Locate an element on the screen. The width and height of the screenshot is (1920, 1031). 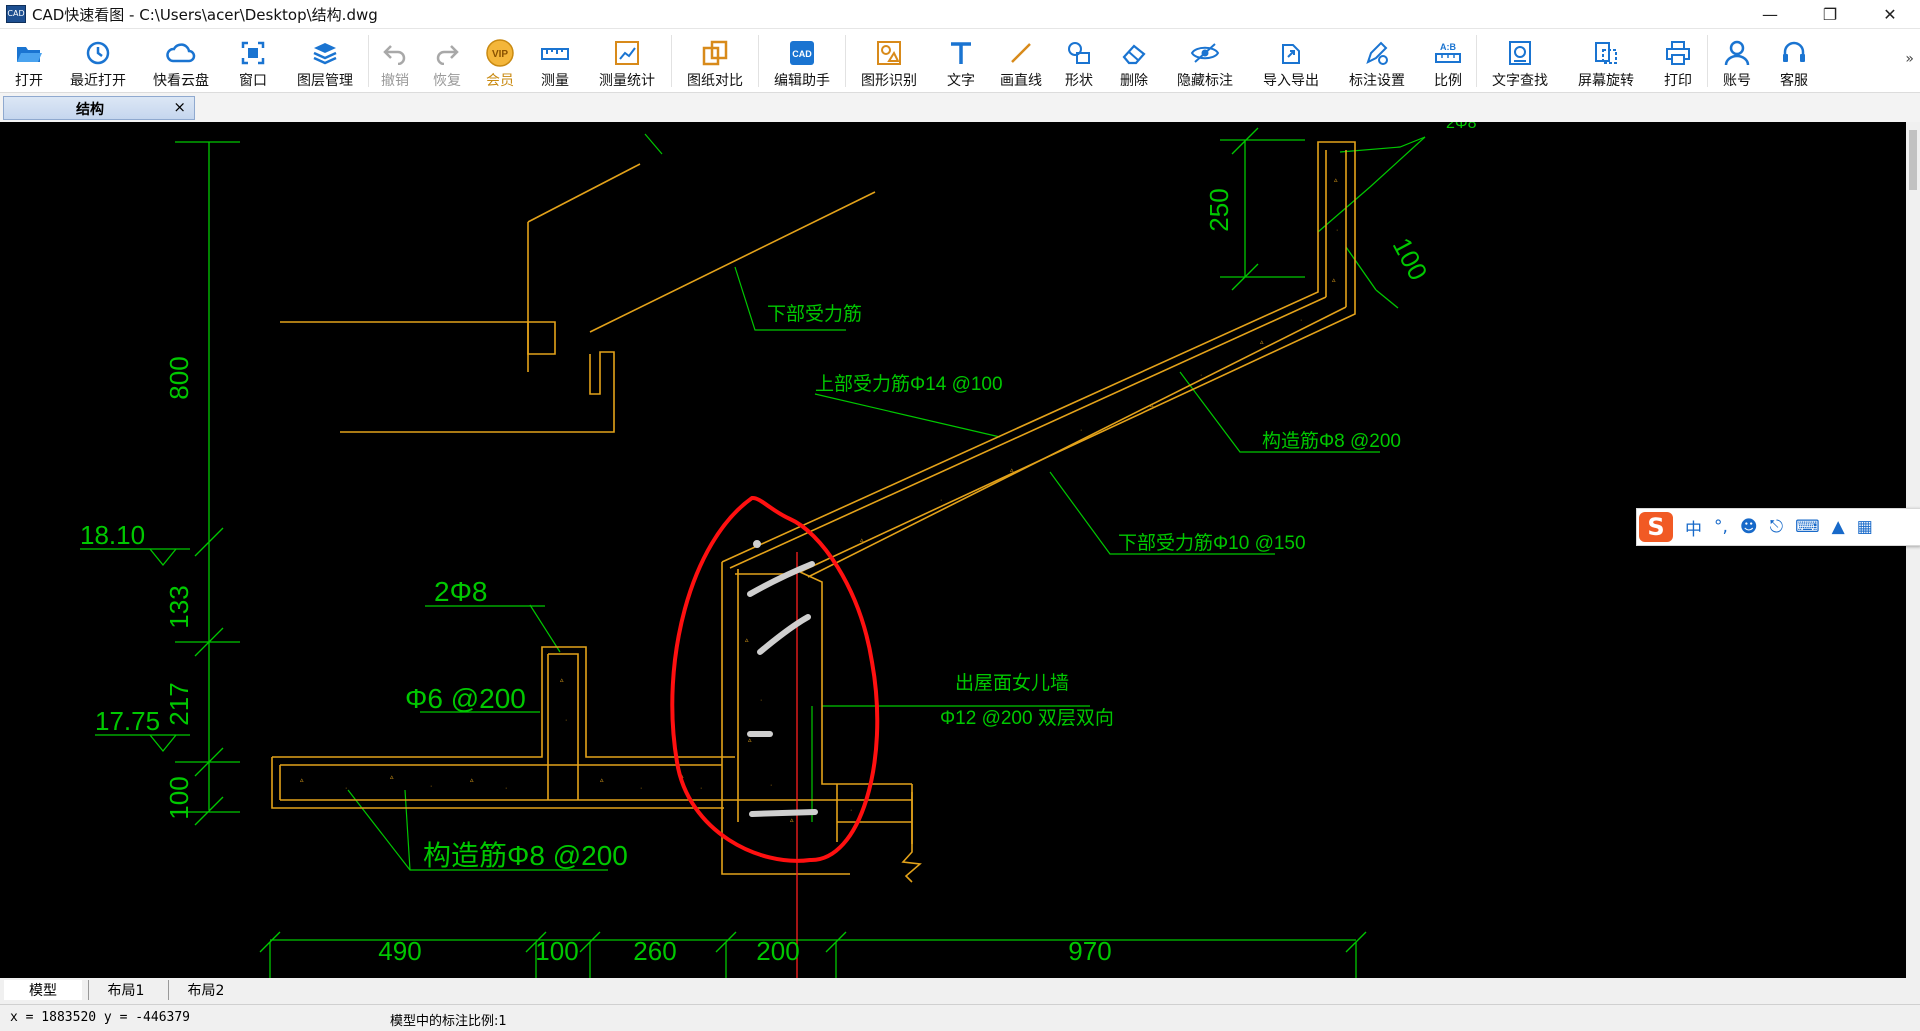
edit-assistant-icon: CAD is located at coordinates (802, 53).